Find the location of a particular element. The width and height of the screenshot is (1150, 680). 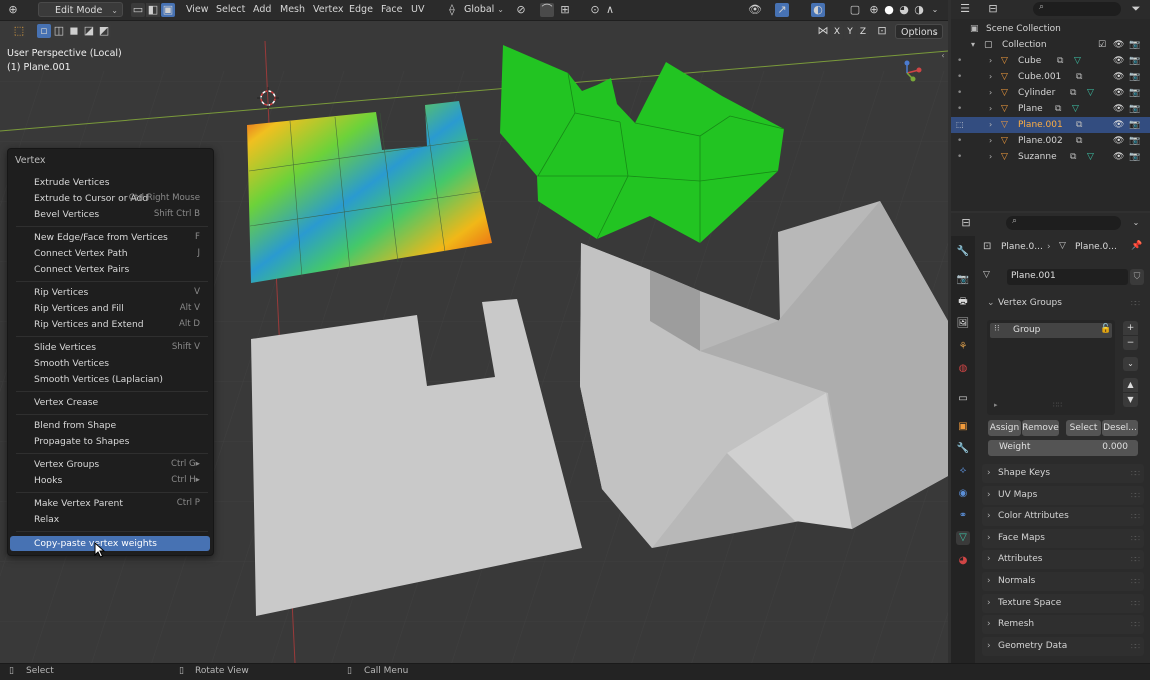

menu-mesh: Mesh is located at coordinates (292, 10).